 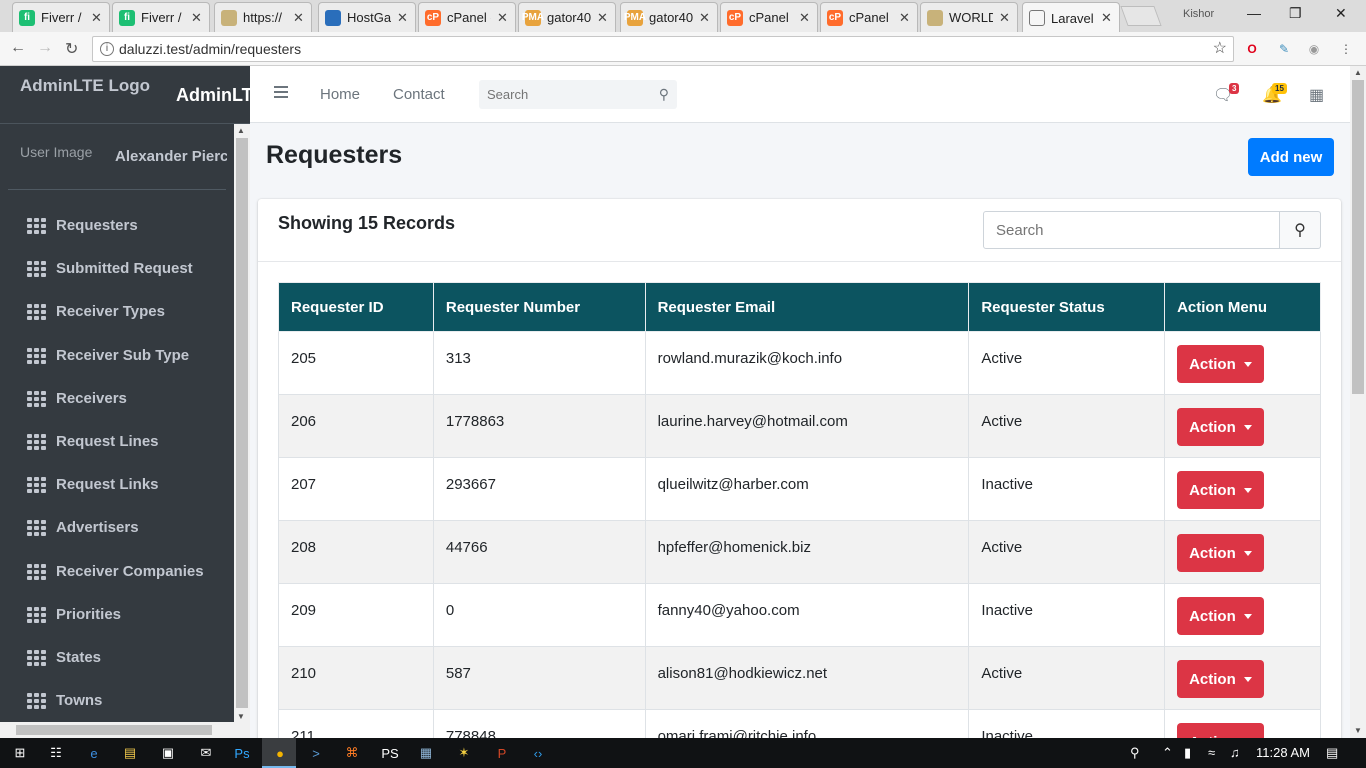 I want to click on sidebar-item-request-links: Request Links, so click(x=117, y=484).